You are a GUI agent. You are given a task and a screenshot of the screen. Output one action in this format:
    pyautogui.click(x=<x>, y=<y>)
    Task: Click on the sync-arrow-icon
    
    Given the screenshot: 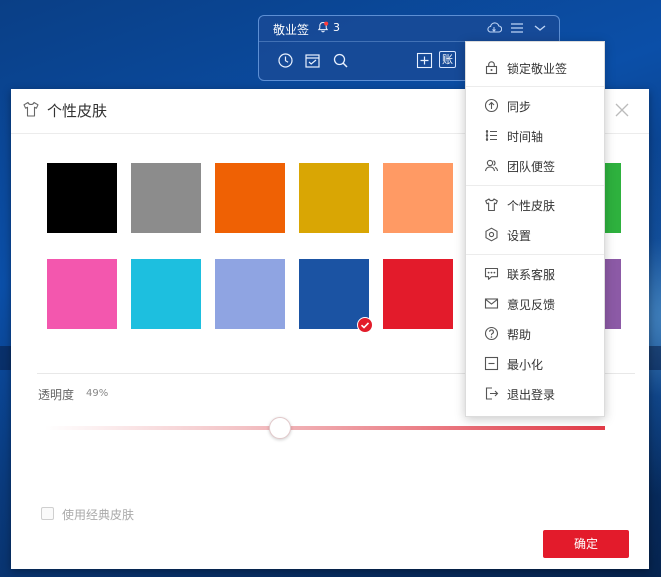 What is the action you would take?
    pyautogui.click(x=491, y=105)
    